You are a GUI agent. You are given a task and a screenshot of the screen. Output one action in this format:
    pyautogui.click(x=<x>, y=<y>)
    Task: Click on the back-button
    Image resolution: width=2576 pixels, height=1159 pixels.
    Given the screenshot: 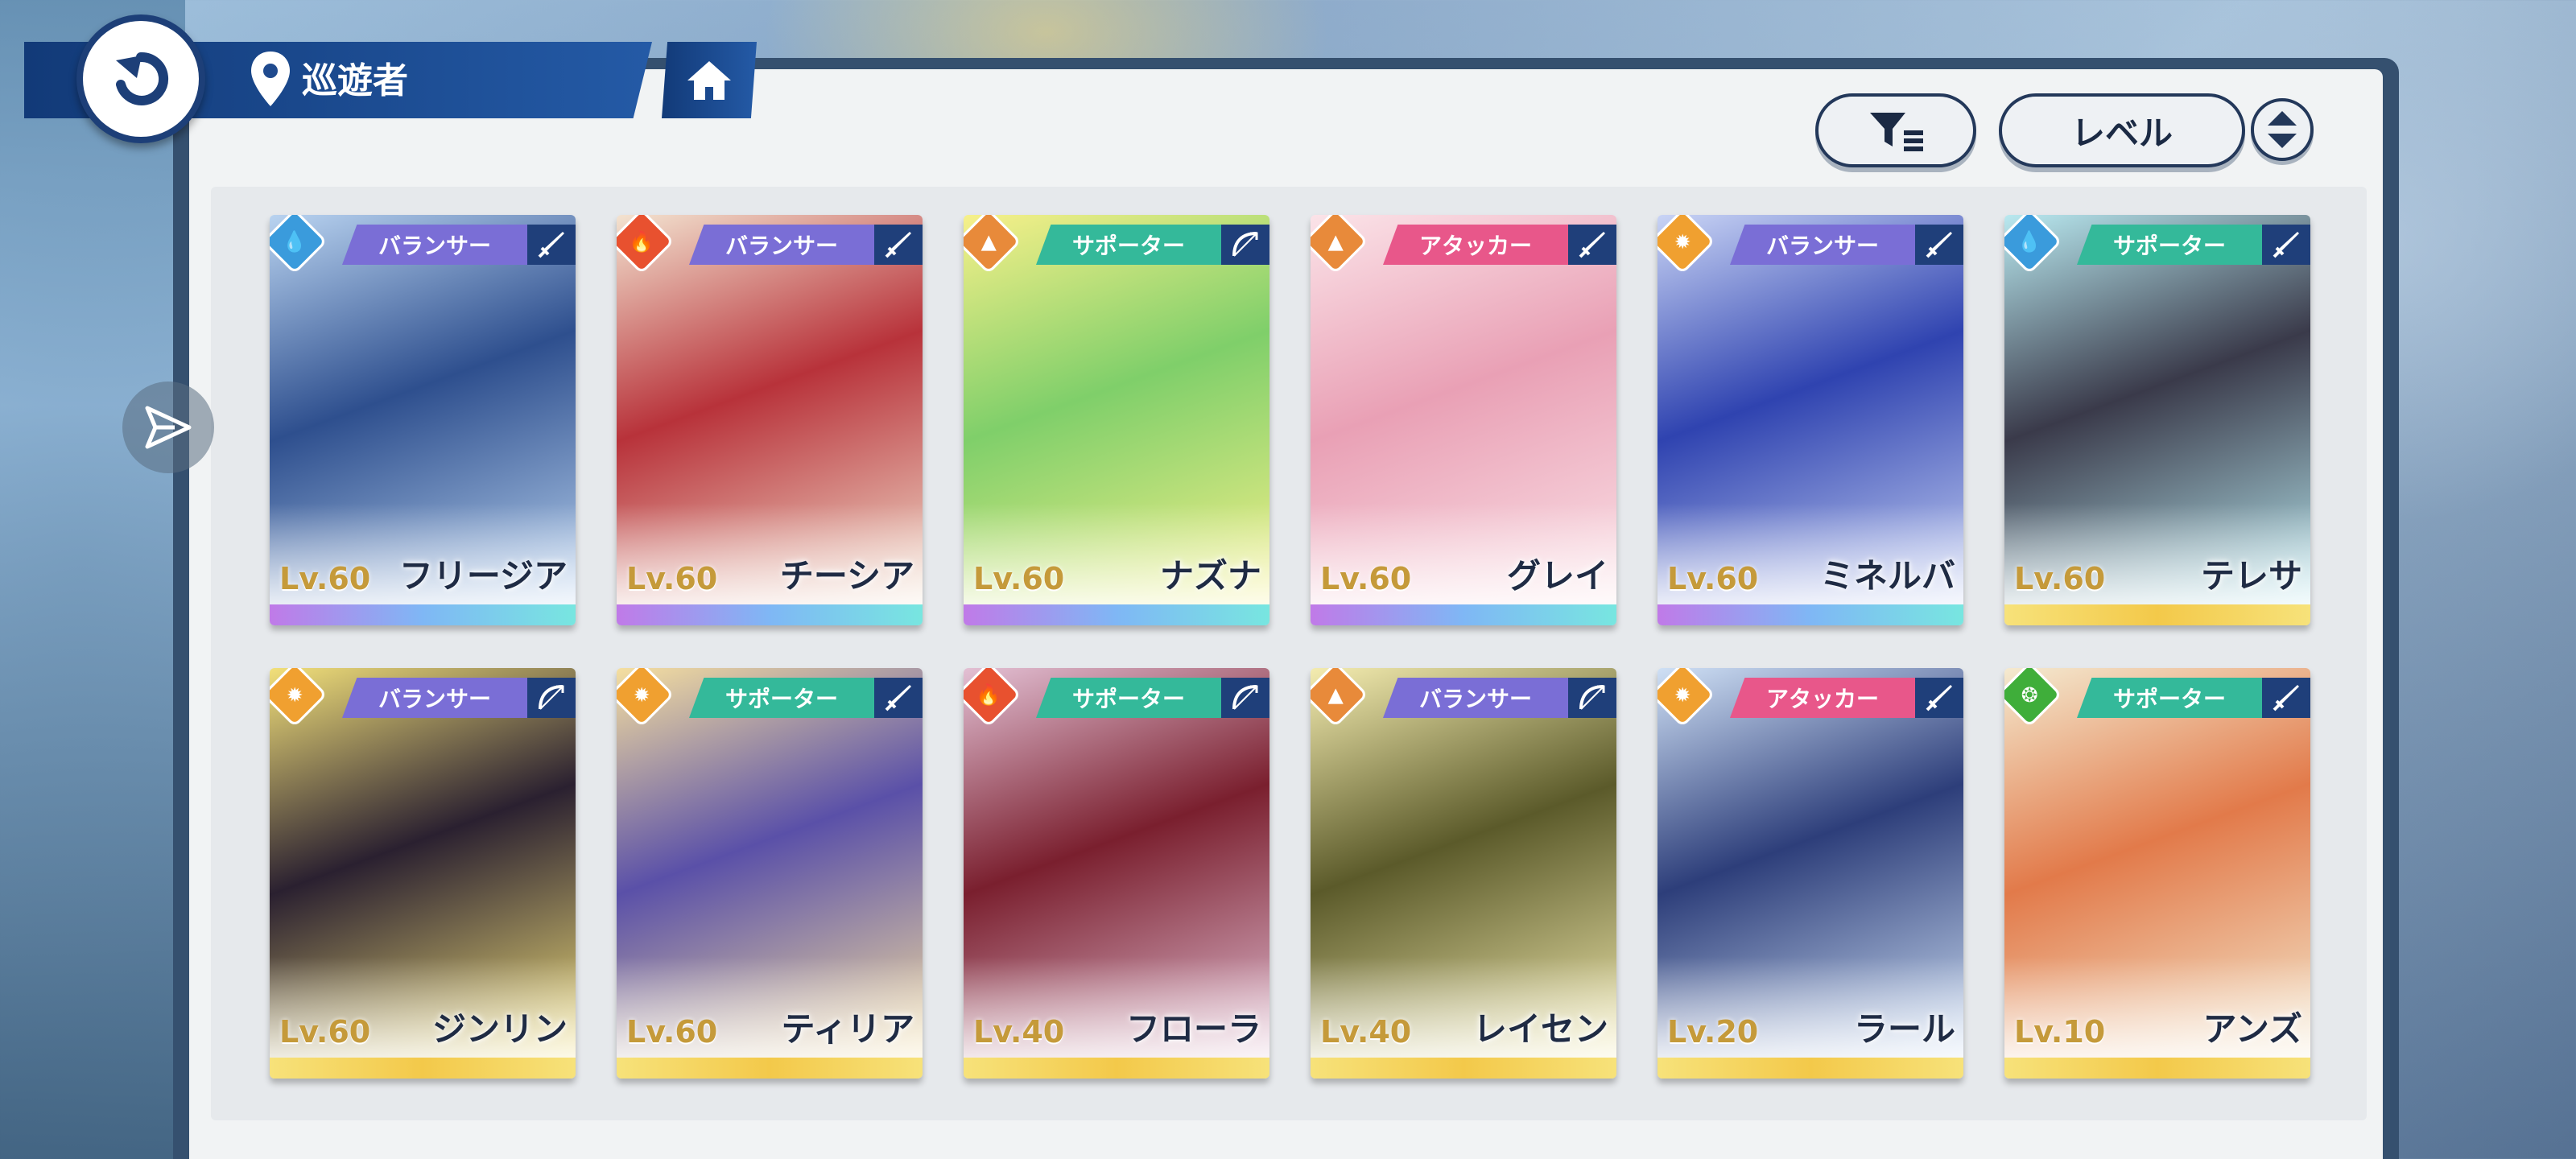 What is the action you would take?
    pyautogui.click(x=140, y=78)
    